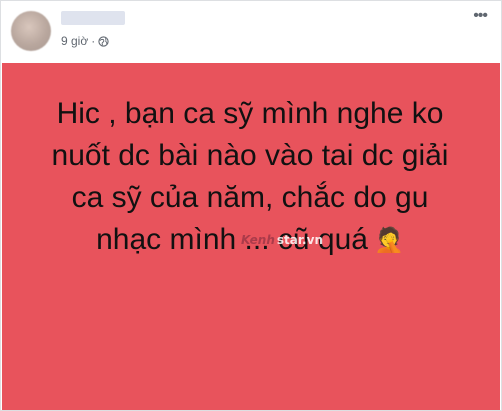  Describe the element at coordinates (103, 41) in the screenshot. I see `globe-icon` at that location.